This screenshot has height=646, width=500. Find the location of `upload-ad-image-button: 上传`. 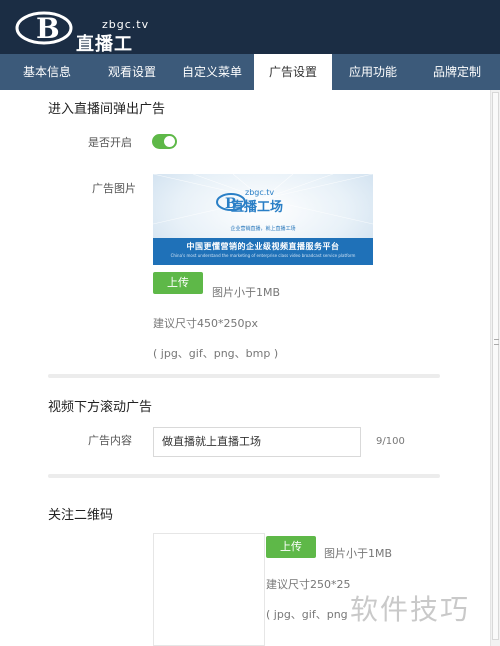

upload-ad-image-button: 上传 is located at coordinates (178, 283).